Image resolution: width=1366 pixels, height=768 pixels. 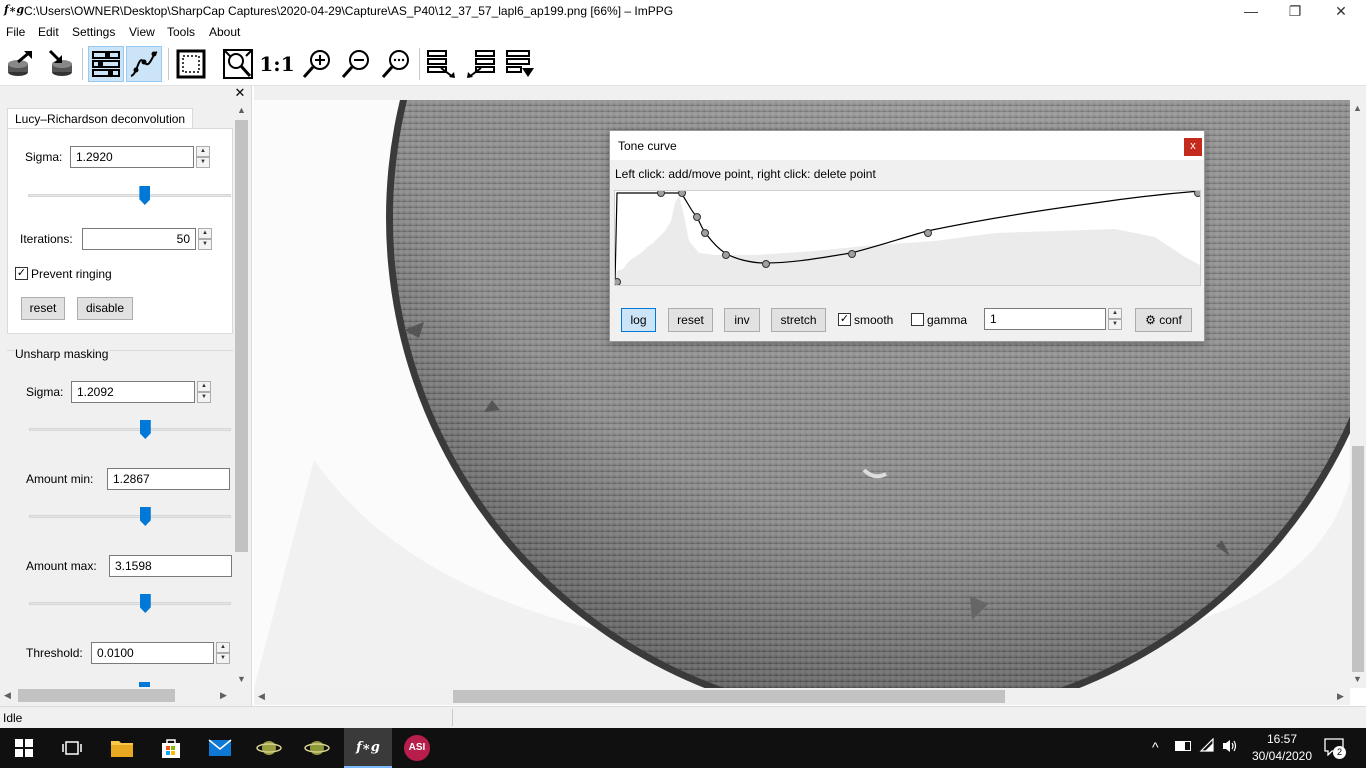 I want to click on close-window-button: ✕, so click(x=1341, y=11).